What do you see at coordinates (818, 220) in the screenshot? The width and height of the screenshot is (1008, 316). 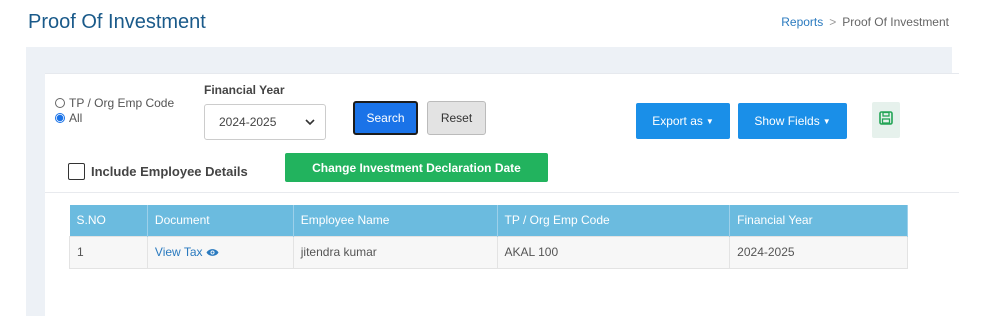 I see `header-financial-year: Financial Year` at bounding box center [818, 220].